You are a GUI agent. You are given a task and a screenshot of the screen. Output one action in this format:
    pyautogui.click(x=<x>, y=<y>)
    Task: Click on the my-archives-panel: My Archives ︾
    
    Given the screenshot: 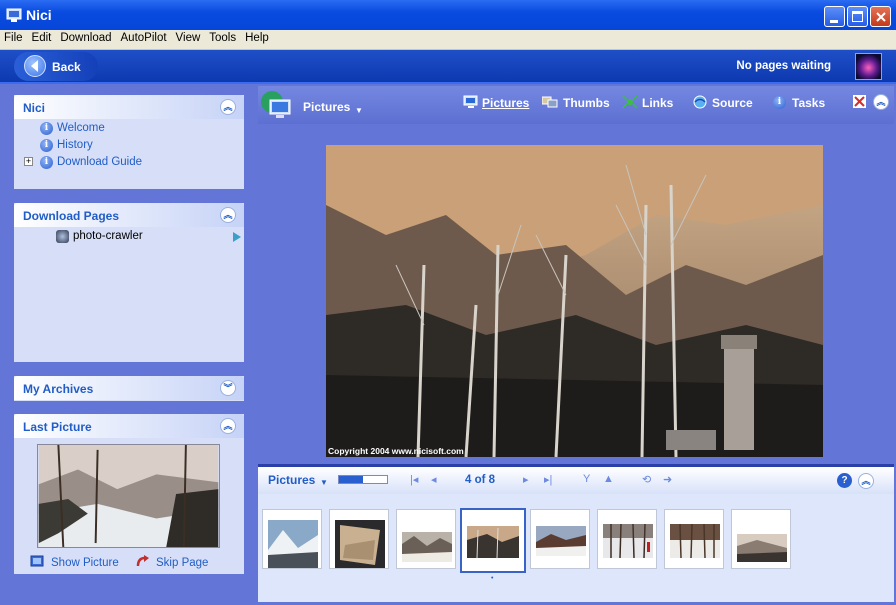 What is the action you would take?
    pyautogui.click(x=129, y=388)
    